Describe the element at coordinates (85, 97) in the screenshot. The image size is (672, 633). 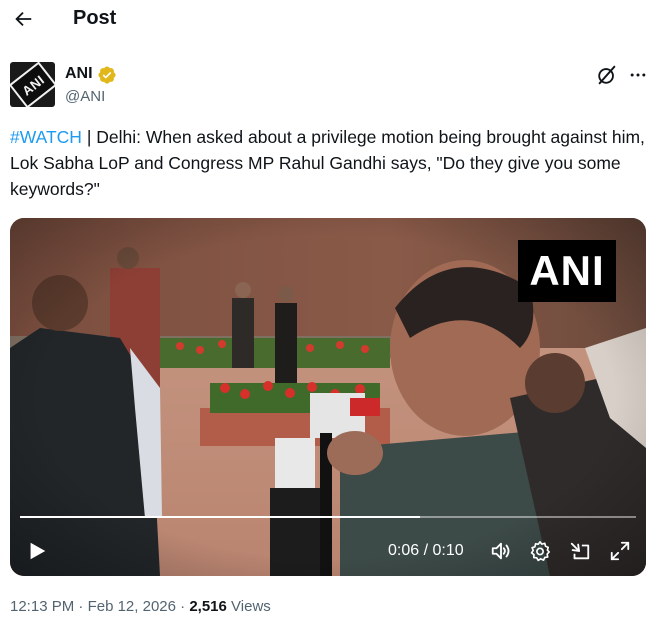
I see `author-handle: @ANI` at that location.